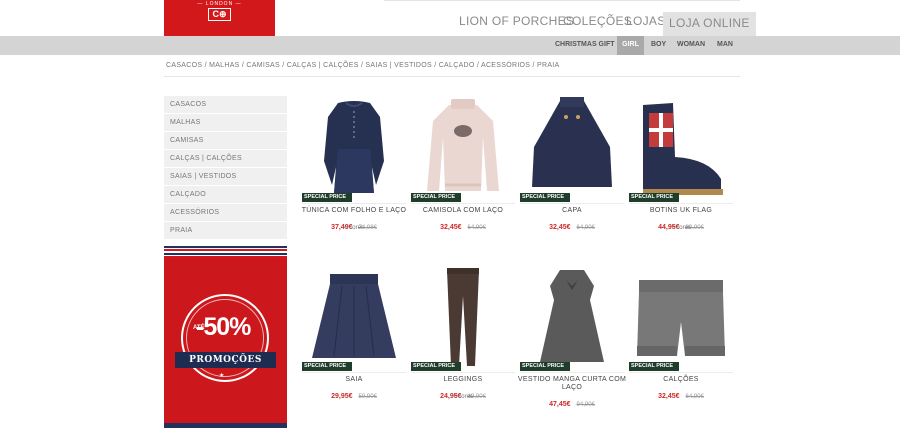 The image size is (900, 428). What do you see at coordinates (354, 394) in the screenshot?
I see `product-prices: 29,95€ 59,90€` at bounding box center [354, 394].